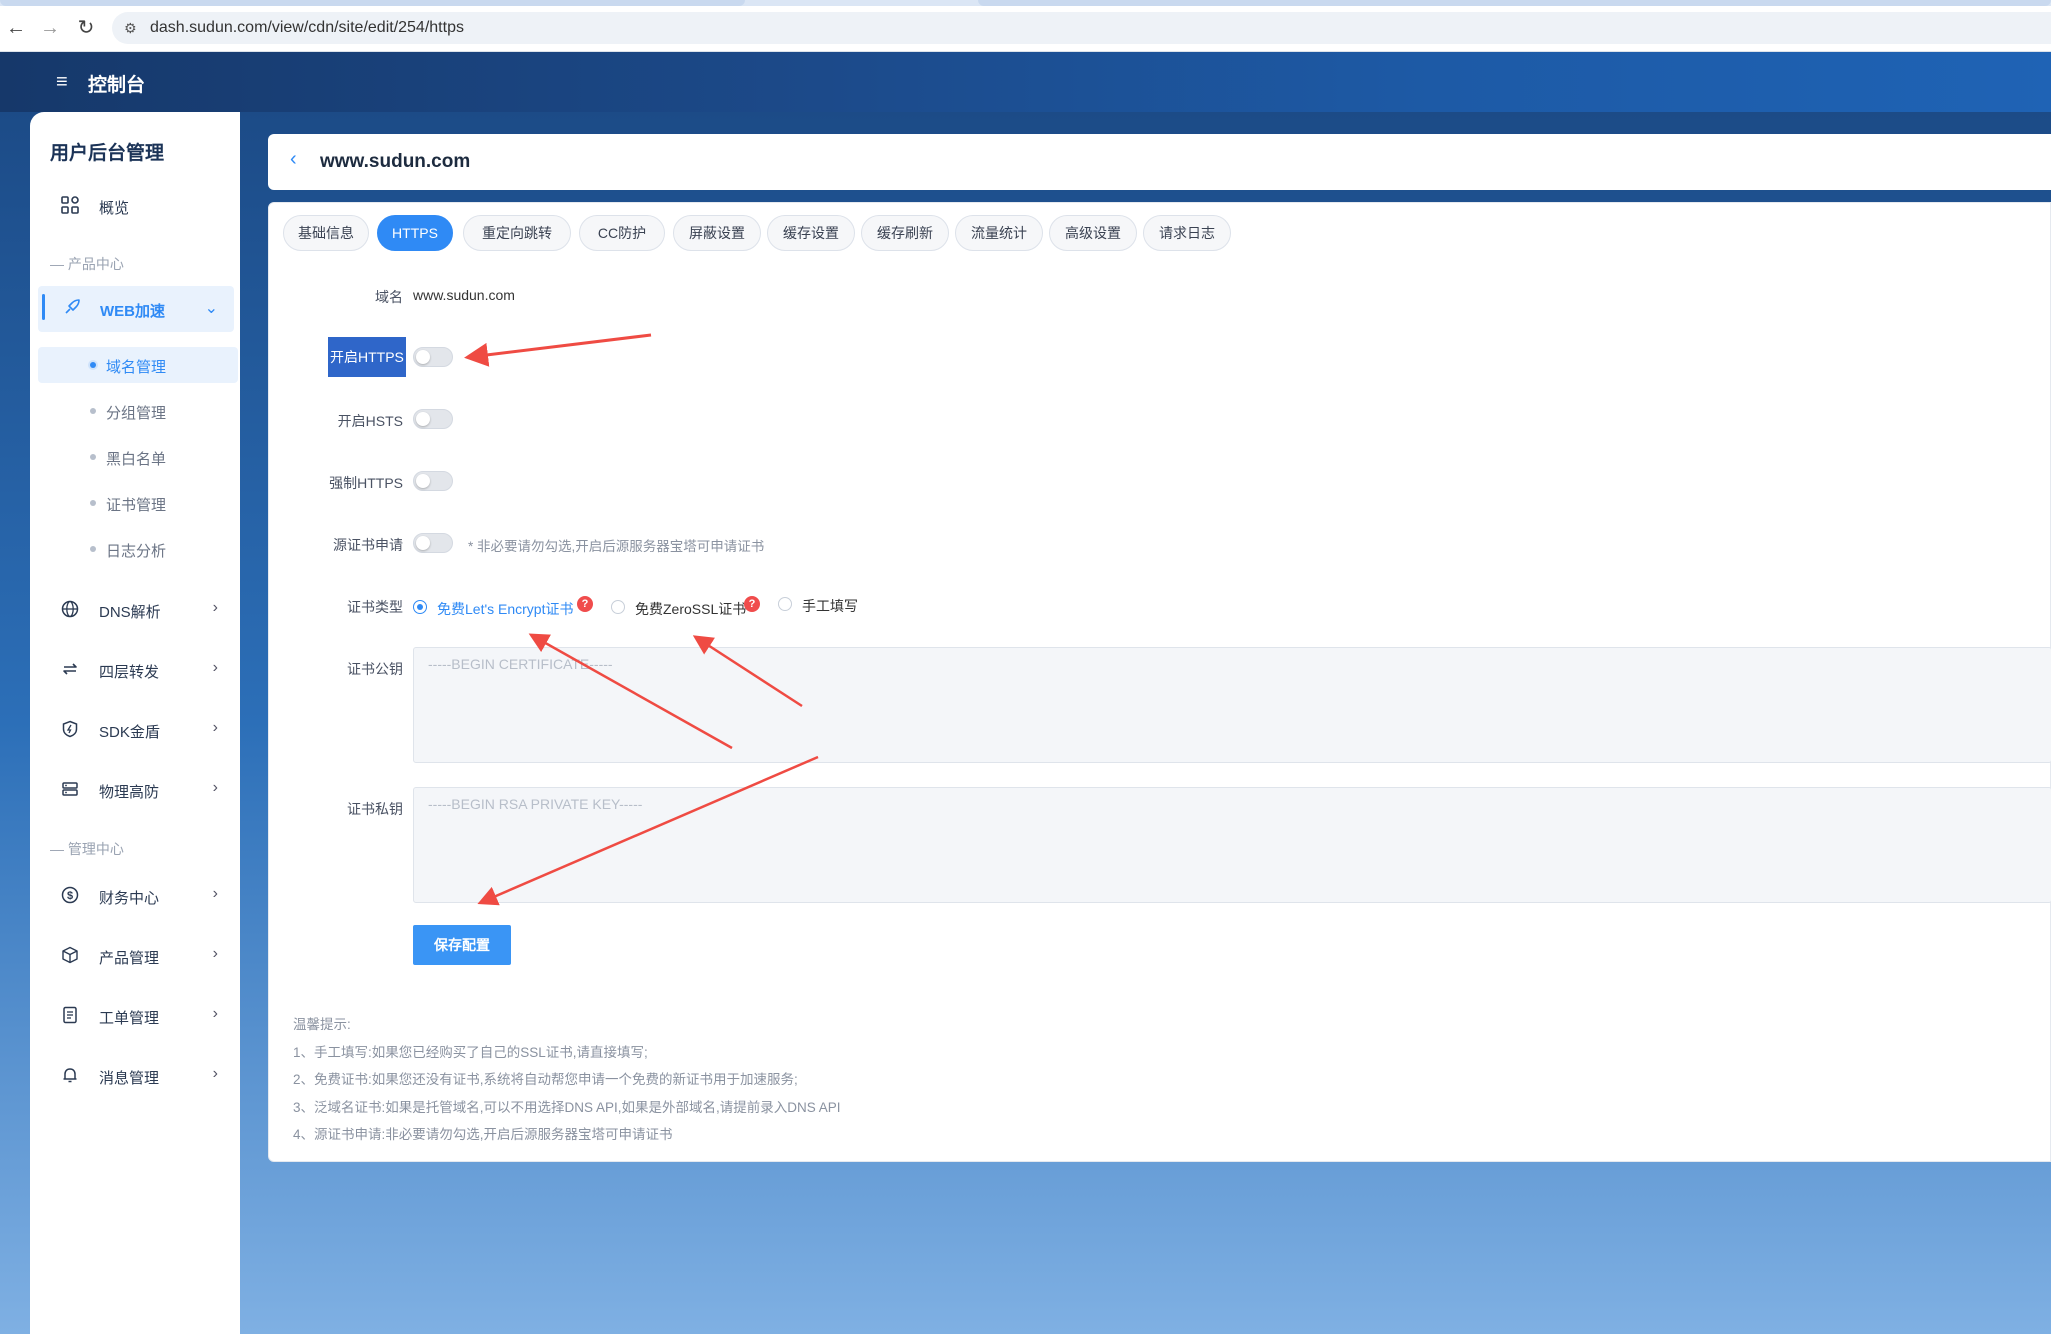 This screenshot has height=1334, width=2051. What do you see at coordinates (136, 459) in the screenshot?
I see `sidebar-subitem-label: 黑白名单` at bounding box center [136, 459].